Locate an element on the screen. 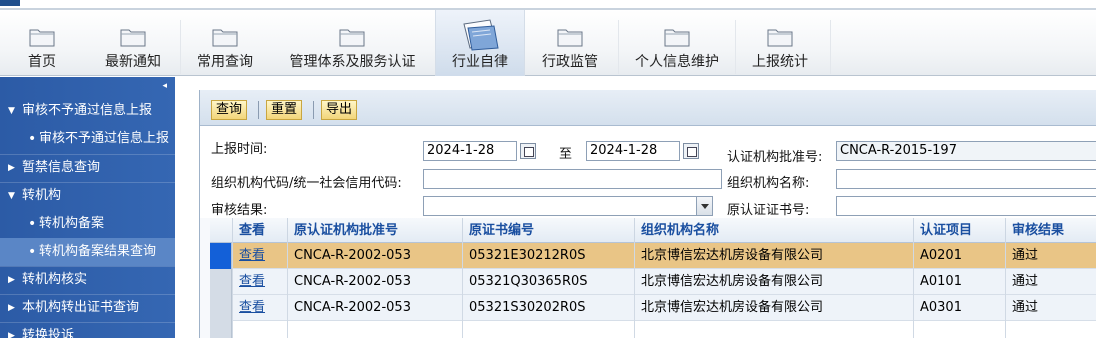 This screenshot has width=1096, height=338. sidebar-item-label: 转机构 is located at coordinates (42, 195).